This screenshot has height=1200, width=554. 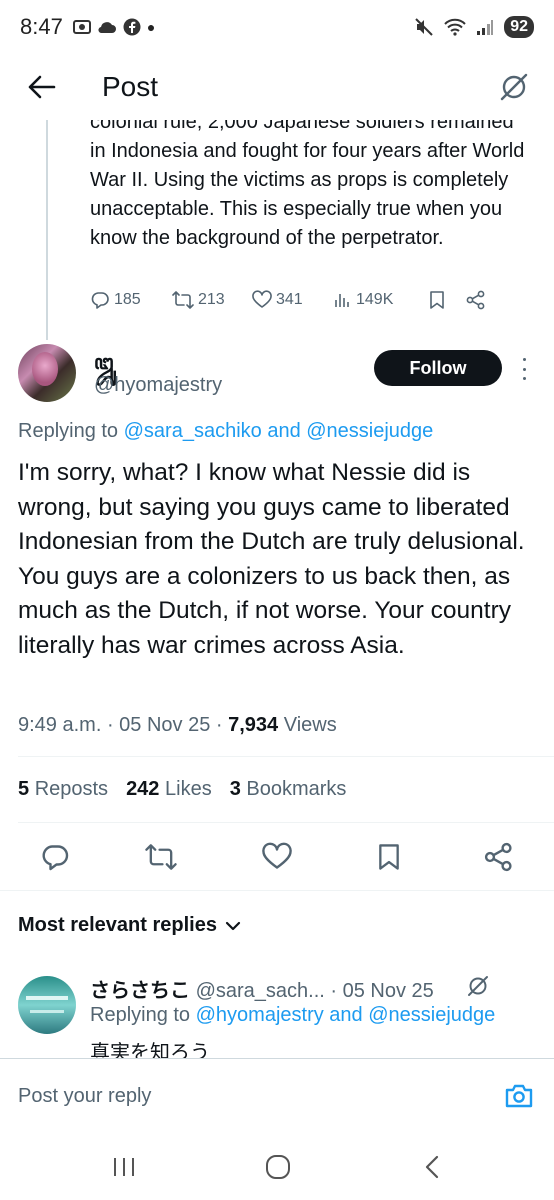 What do you see at coordinates (375, 299) in the screenshot?
I see `parent-views-count: 149K` at bounding box center [375, 299].